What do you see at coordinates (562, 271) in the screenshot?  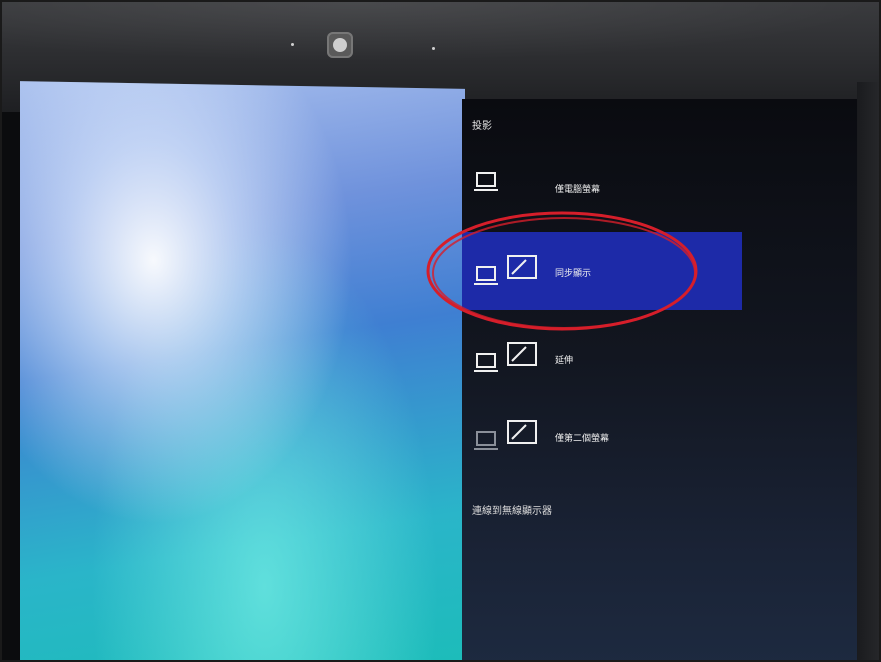 I see `annotation-circle` at bounding box center [562, 271].